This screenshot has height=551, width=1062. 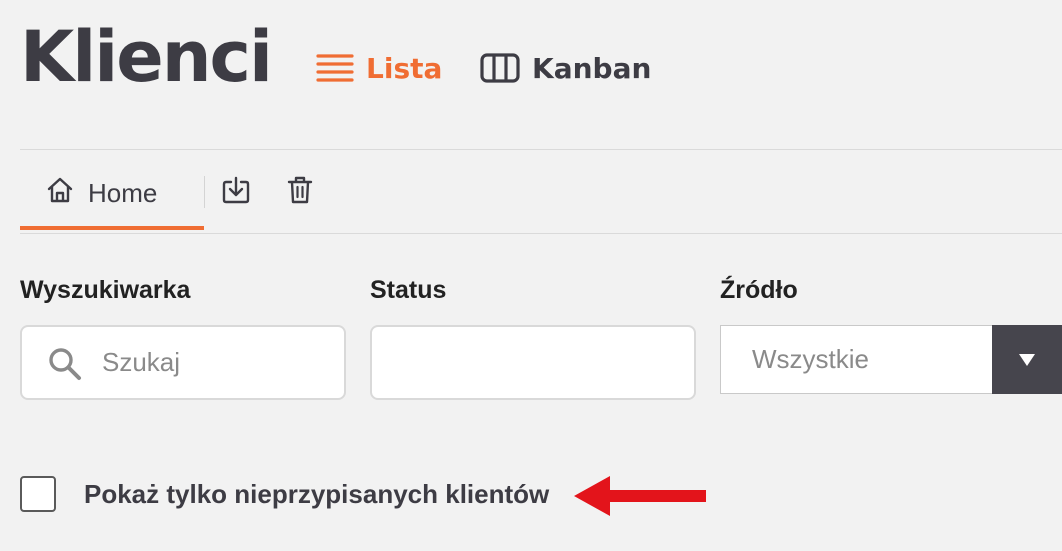 What do you see at coordinates (404, 68) in the screenshot?
I see `view-lista-label: Lista` at bounding box center [404, 68].